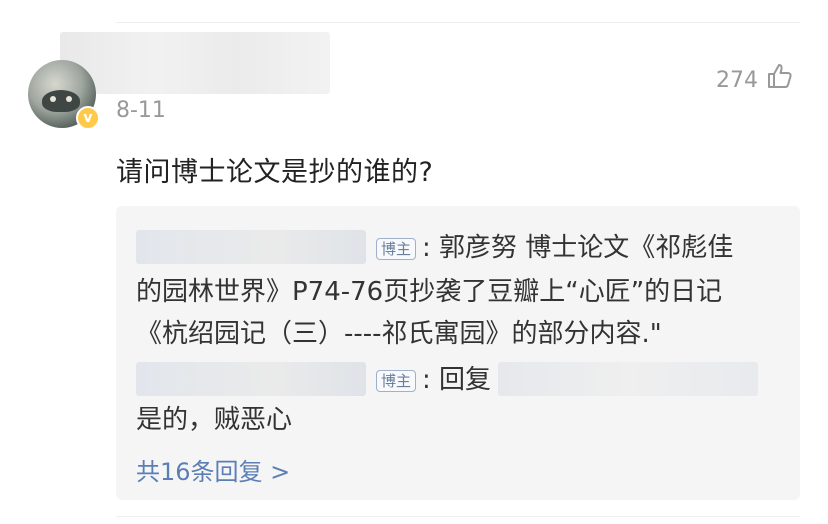  What do you see at coordinates (458, 516) in the screenshot?
I see `bottom-divider` at bounding box center [458, 516].